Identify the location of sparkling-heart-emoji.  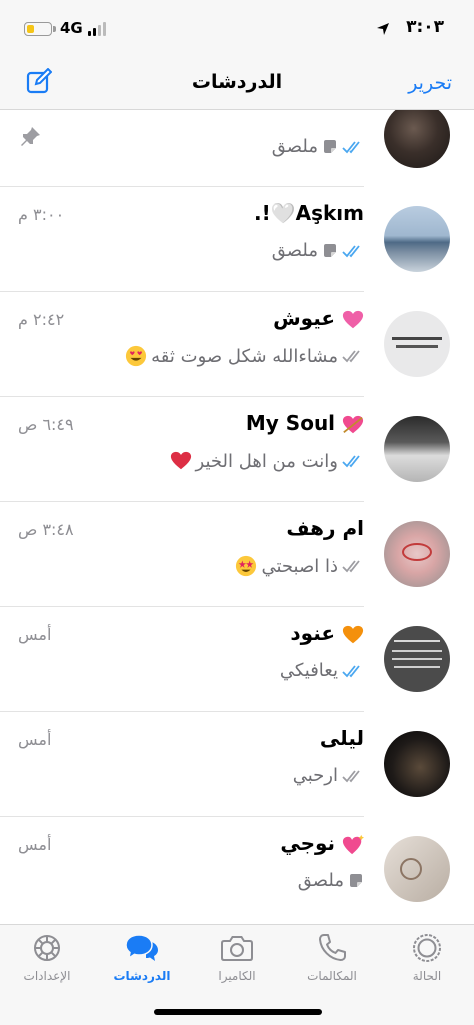
(353, 844).